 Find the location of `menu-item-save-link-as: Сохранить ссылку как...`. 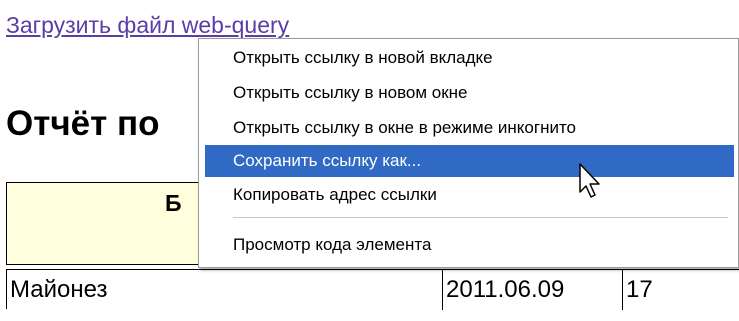

menu-item-save-link-as: Сохранить ссылку как... is located at coordinates (469, 161).